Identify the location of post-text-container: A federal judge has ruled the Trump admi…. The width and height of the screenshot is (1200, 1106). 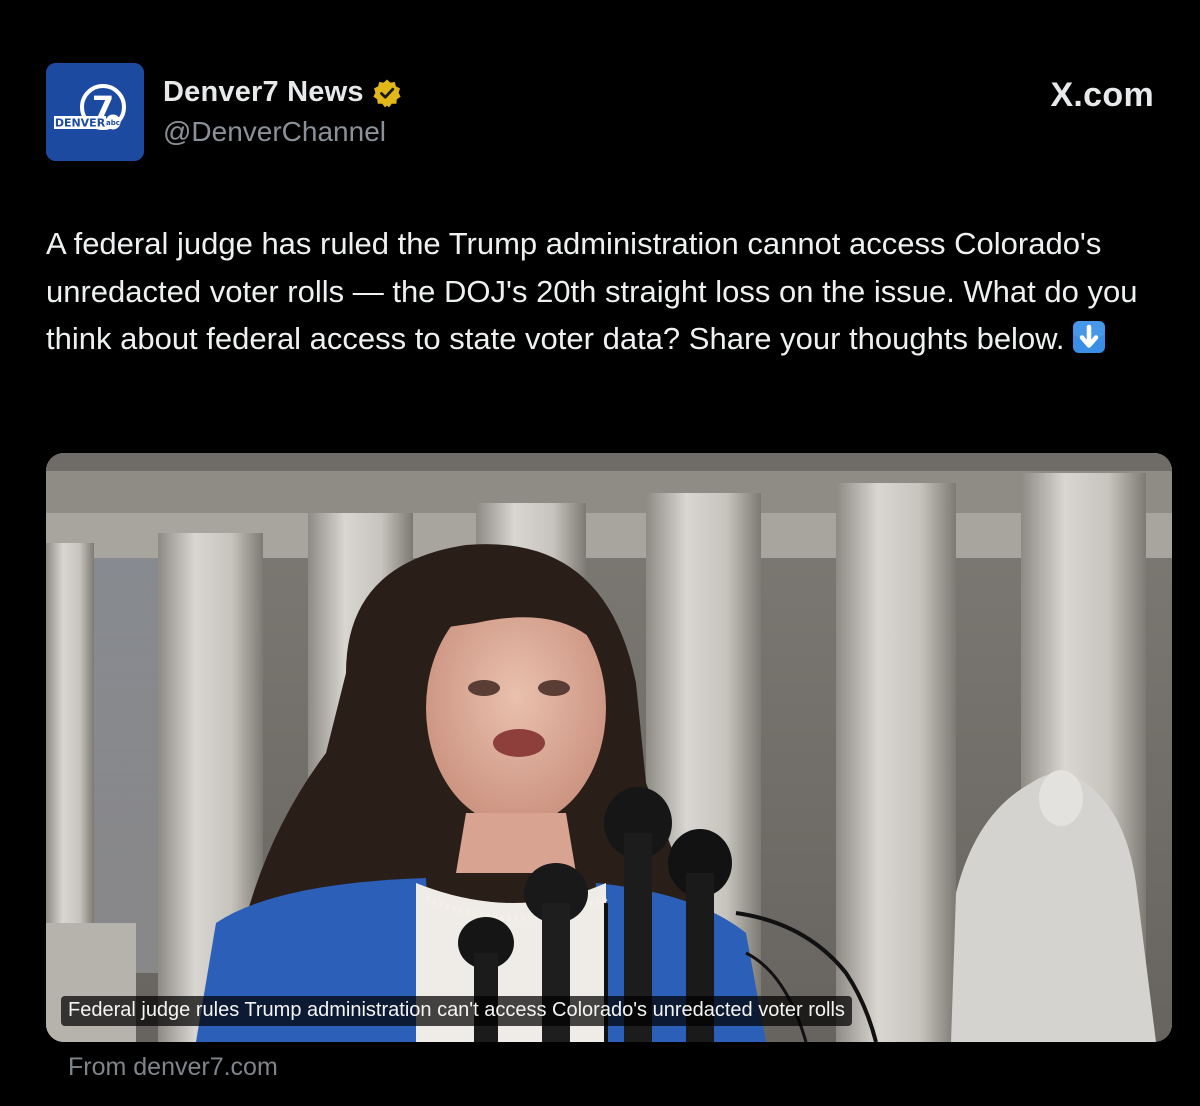
(611, 291).